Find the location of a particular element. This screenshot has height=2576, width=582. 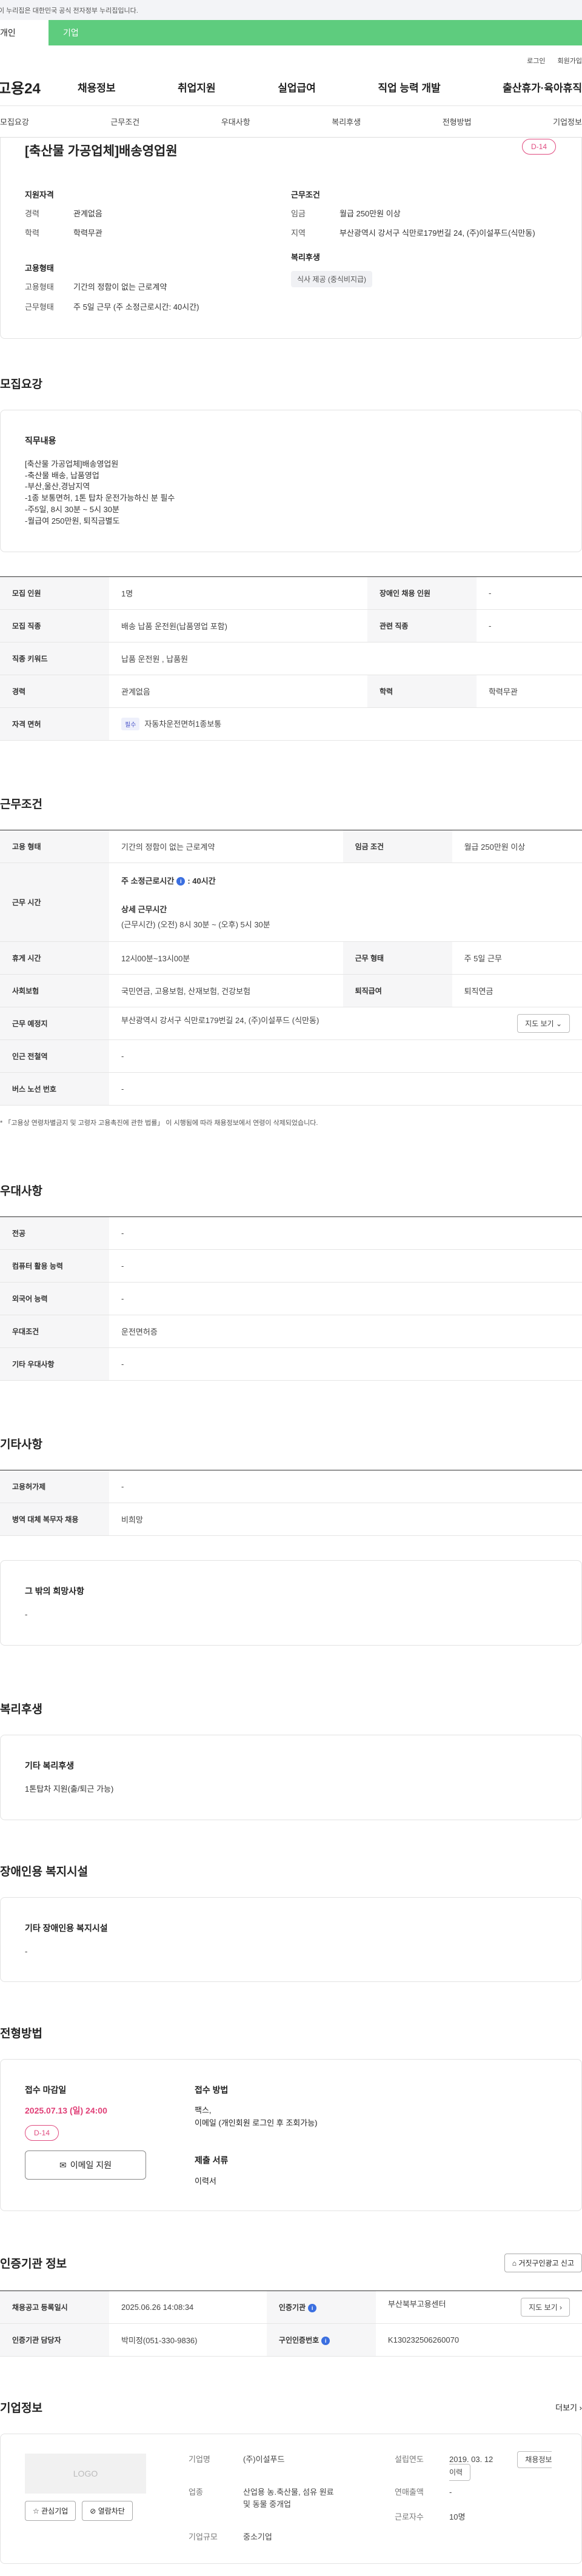

row-value: 학력무관 is located at coordinates (529, 691).